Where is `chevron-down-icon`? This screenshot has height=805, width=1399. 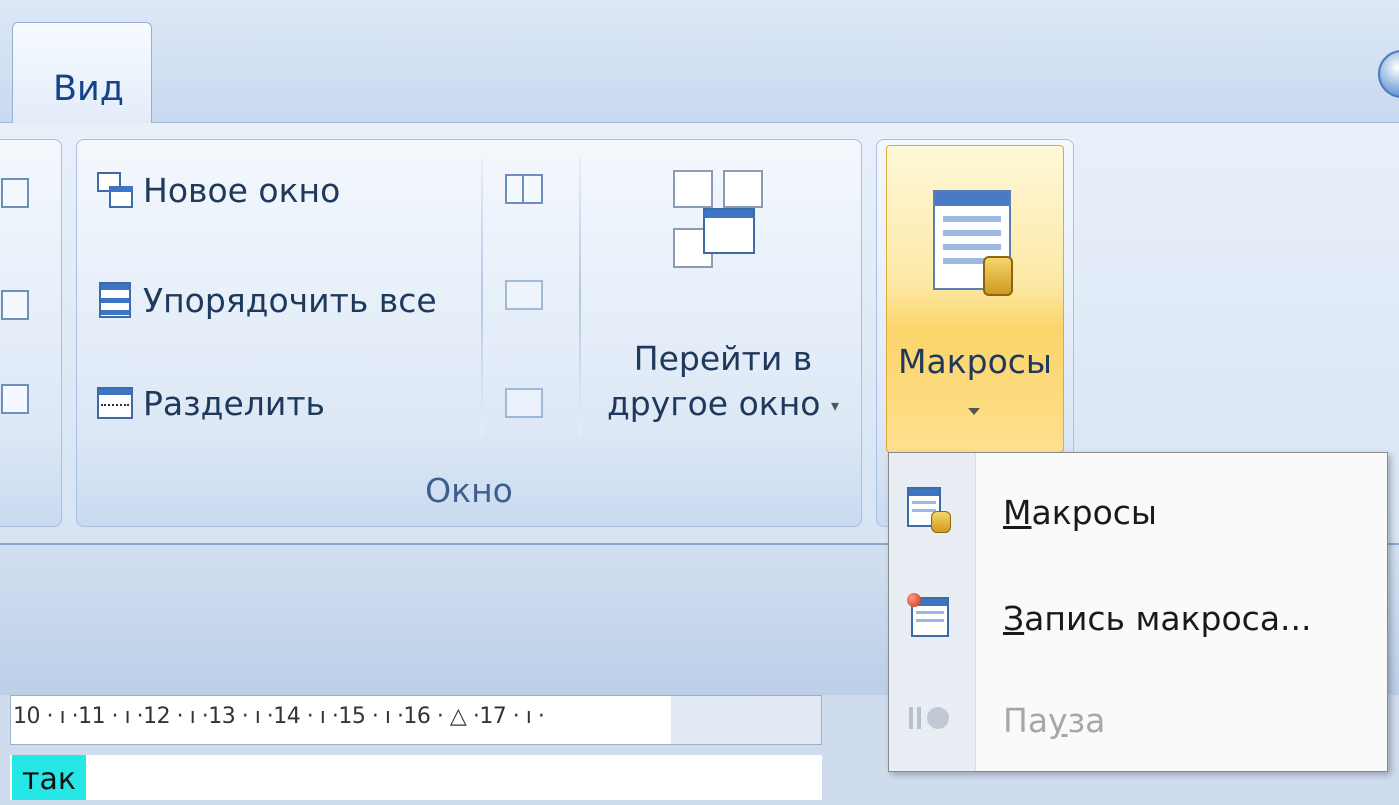
chevron-down-icon is located at coordinates (974, 411).